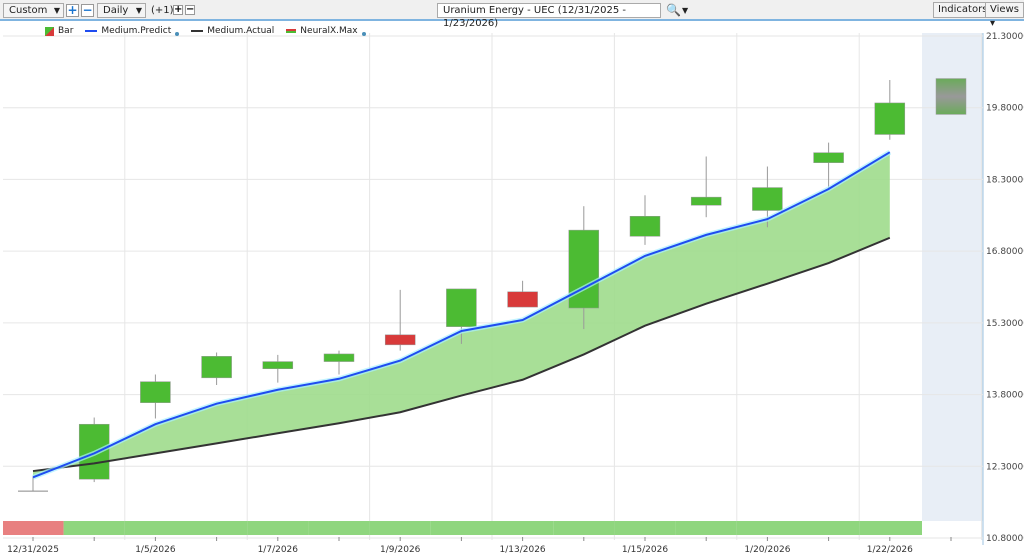 This screenshot has height=559, width=1024. I want to click on legend-medium-actual: Medium.Actual, so click(232, 31).